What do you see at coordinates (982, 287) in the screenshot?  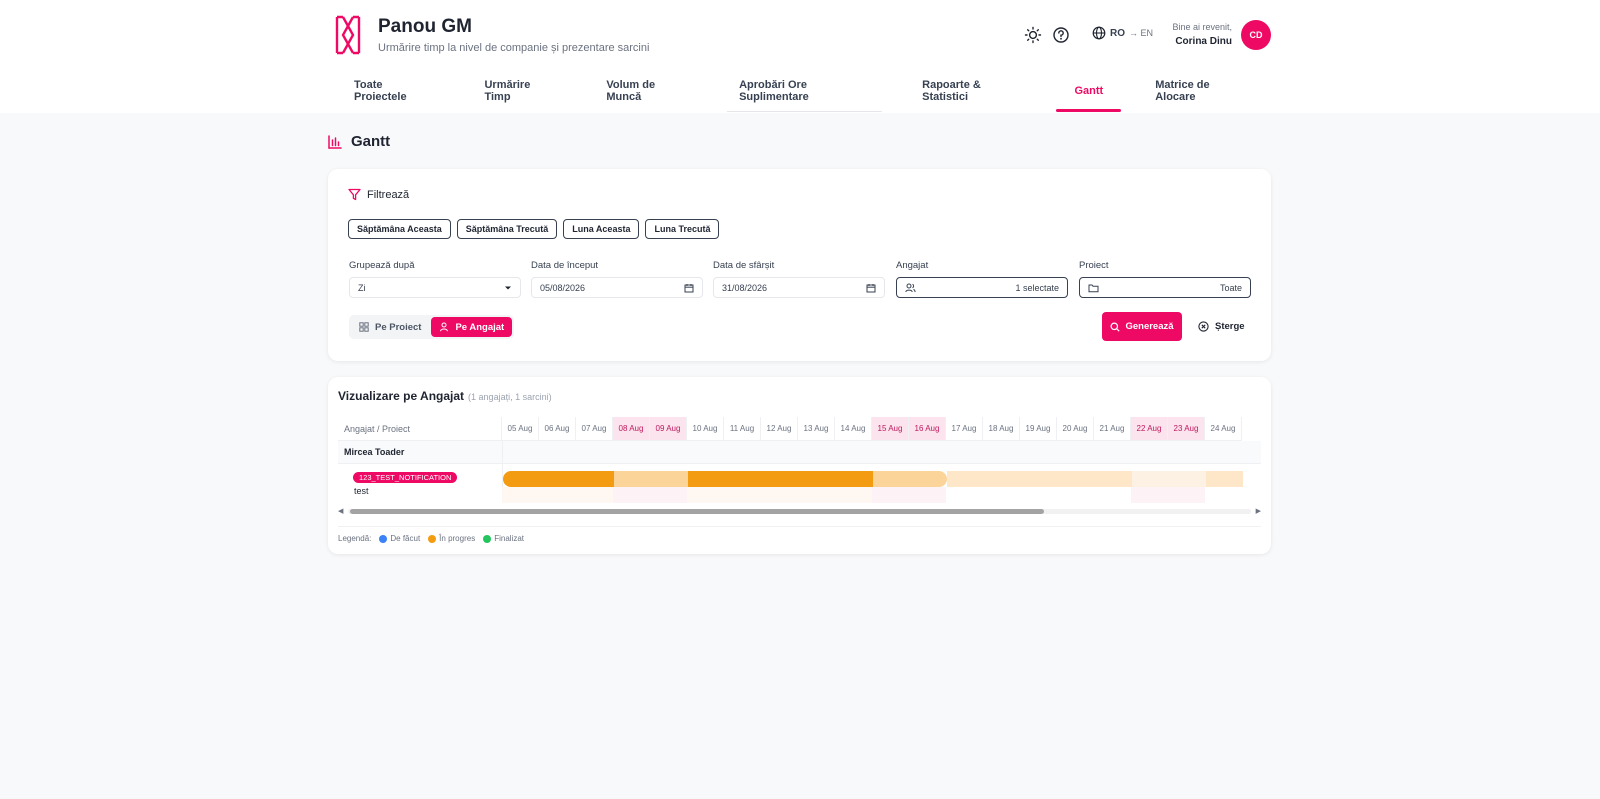 I see `employee-multiselect: 1 selectate` at bounding box center [982, 287].